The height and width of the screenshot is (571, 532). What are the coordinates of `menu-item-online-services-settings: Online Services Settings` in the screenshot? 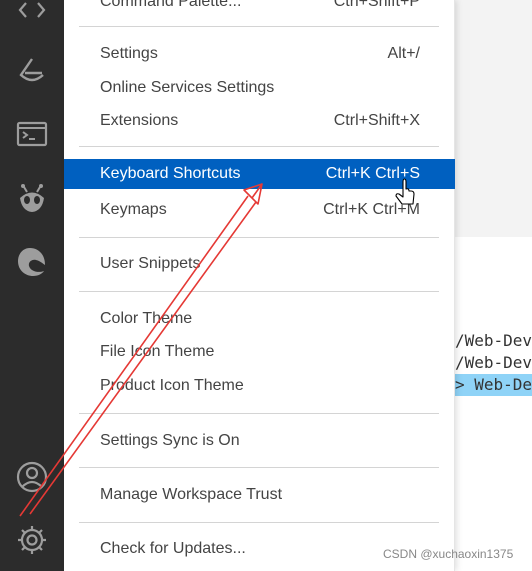 It's located at (259, 88).